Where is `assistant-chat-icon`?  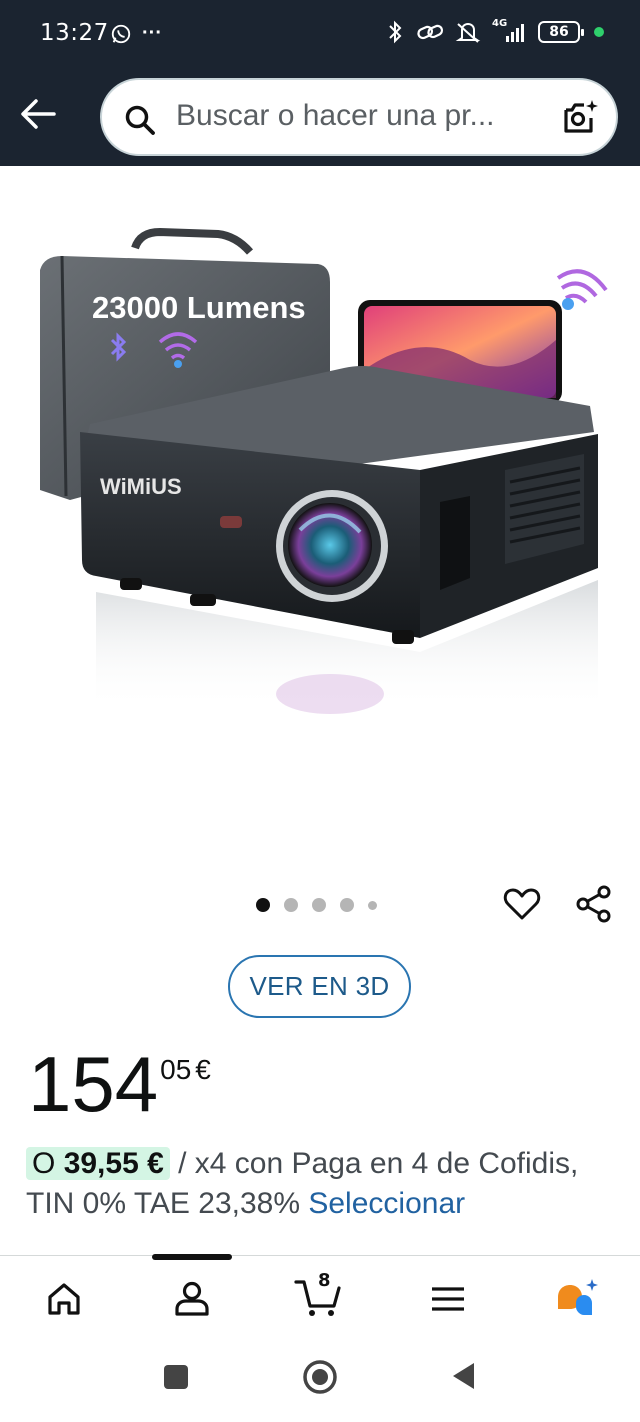 assistant-chat-icon is located at coordinates (578, 1297).